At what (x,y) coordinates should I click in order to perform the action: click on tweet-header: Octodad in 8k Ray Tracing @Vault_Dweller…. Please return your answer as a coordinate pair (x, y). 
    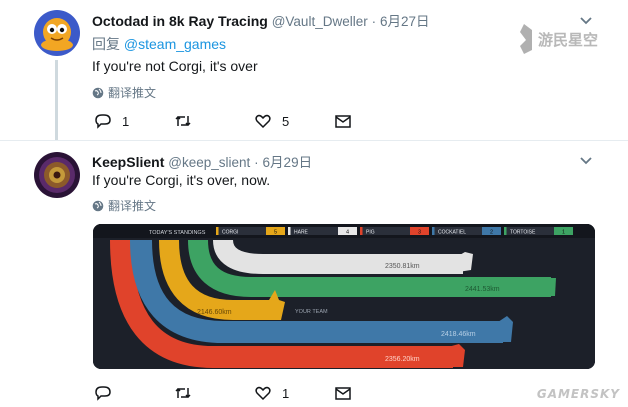
    Looking at the image, I should click on (261, 20).